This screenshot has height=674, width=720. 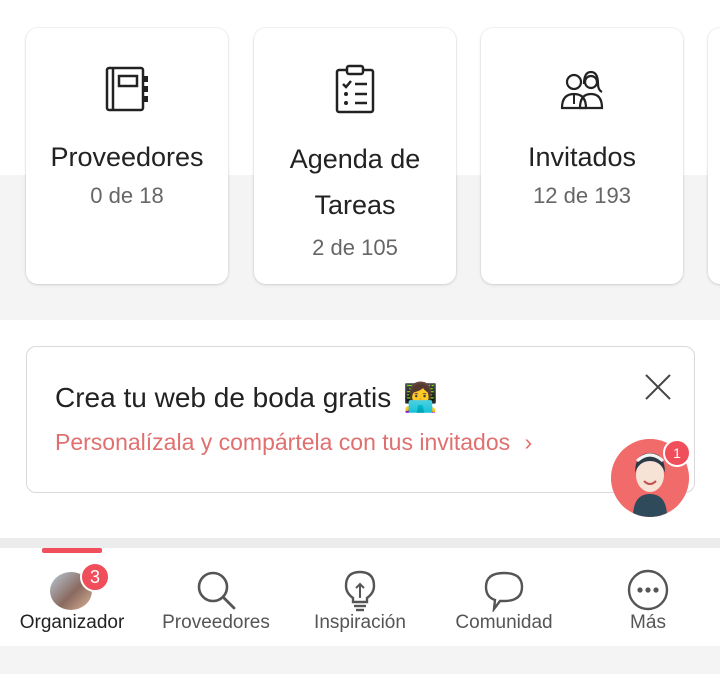 I want to click on nav-mas: Más, so click(x=648, y=597).